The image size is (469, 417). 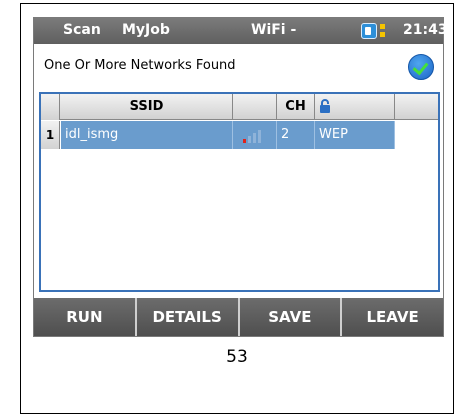 I want to click on myjob-tab: MyJob, so click(x=146, y=30).